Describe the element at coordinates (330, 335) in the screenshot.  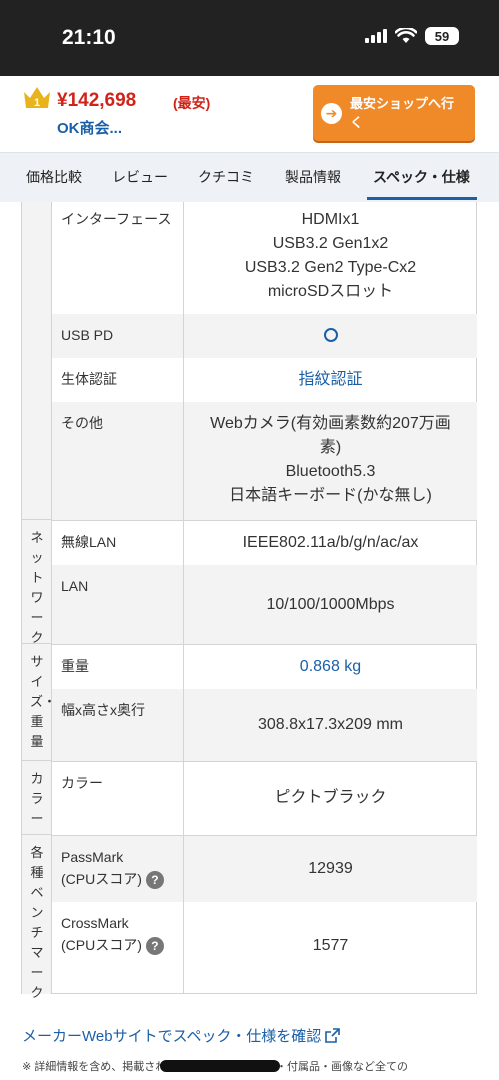
I see `circle-mark-icon` at that location.